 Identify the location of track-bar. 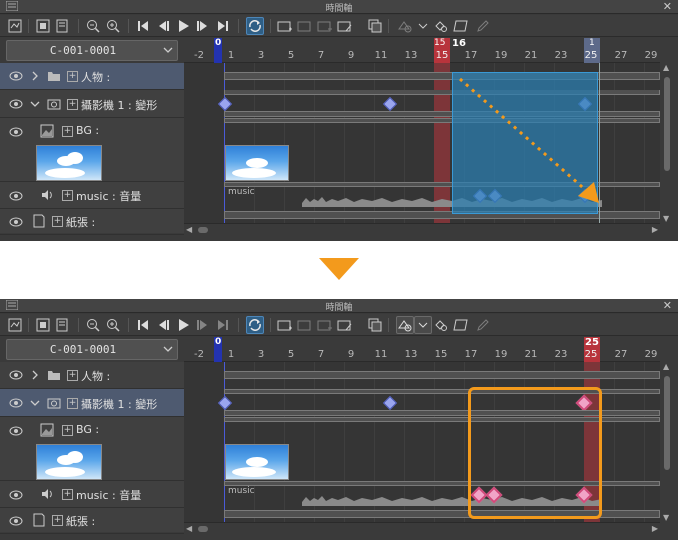
(442, 375).